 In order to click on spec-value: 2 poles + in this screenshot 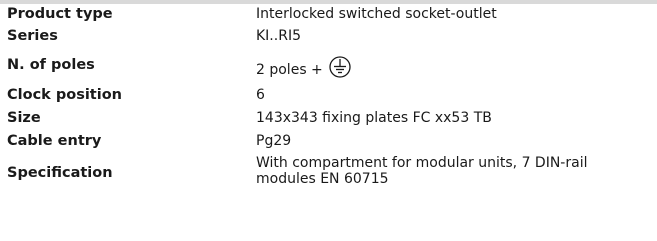, I will do `click(453, 69)`.